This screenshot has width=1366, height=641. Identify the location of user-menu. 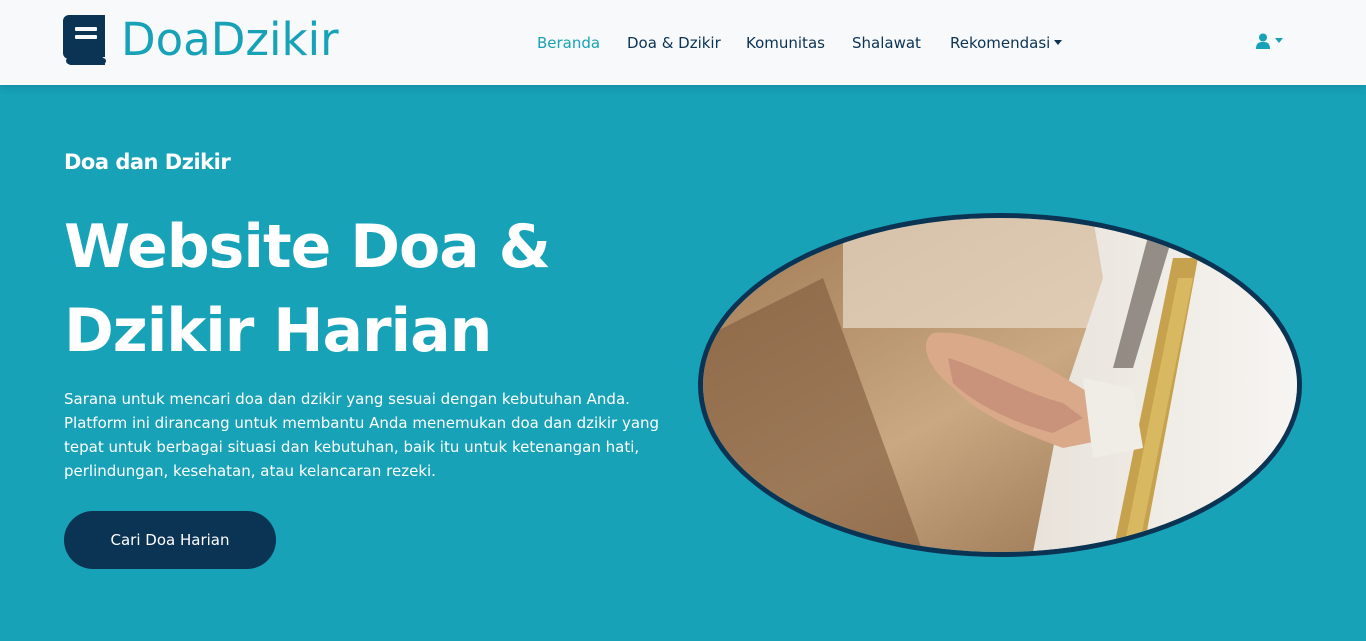
(1269, 41).